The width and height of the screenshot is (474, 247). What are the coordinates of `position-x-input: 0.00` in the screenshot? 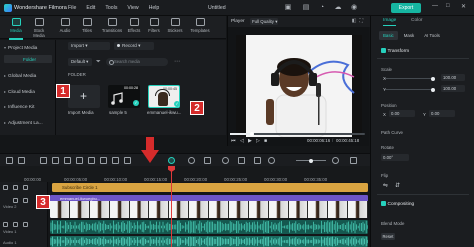 It's located at (402, 113).